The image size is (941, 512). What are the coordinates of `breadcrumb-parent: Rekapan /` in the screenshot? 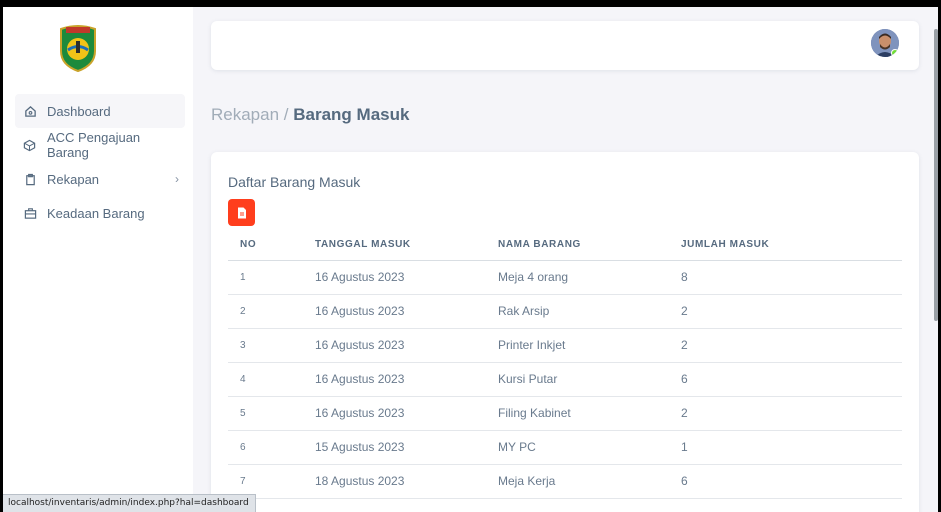 It's located at (250, 114).